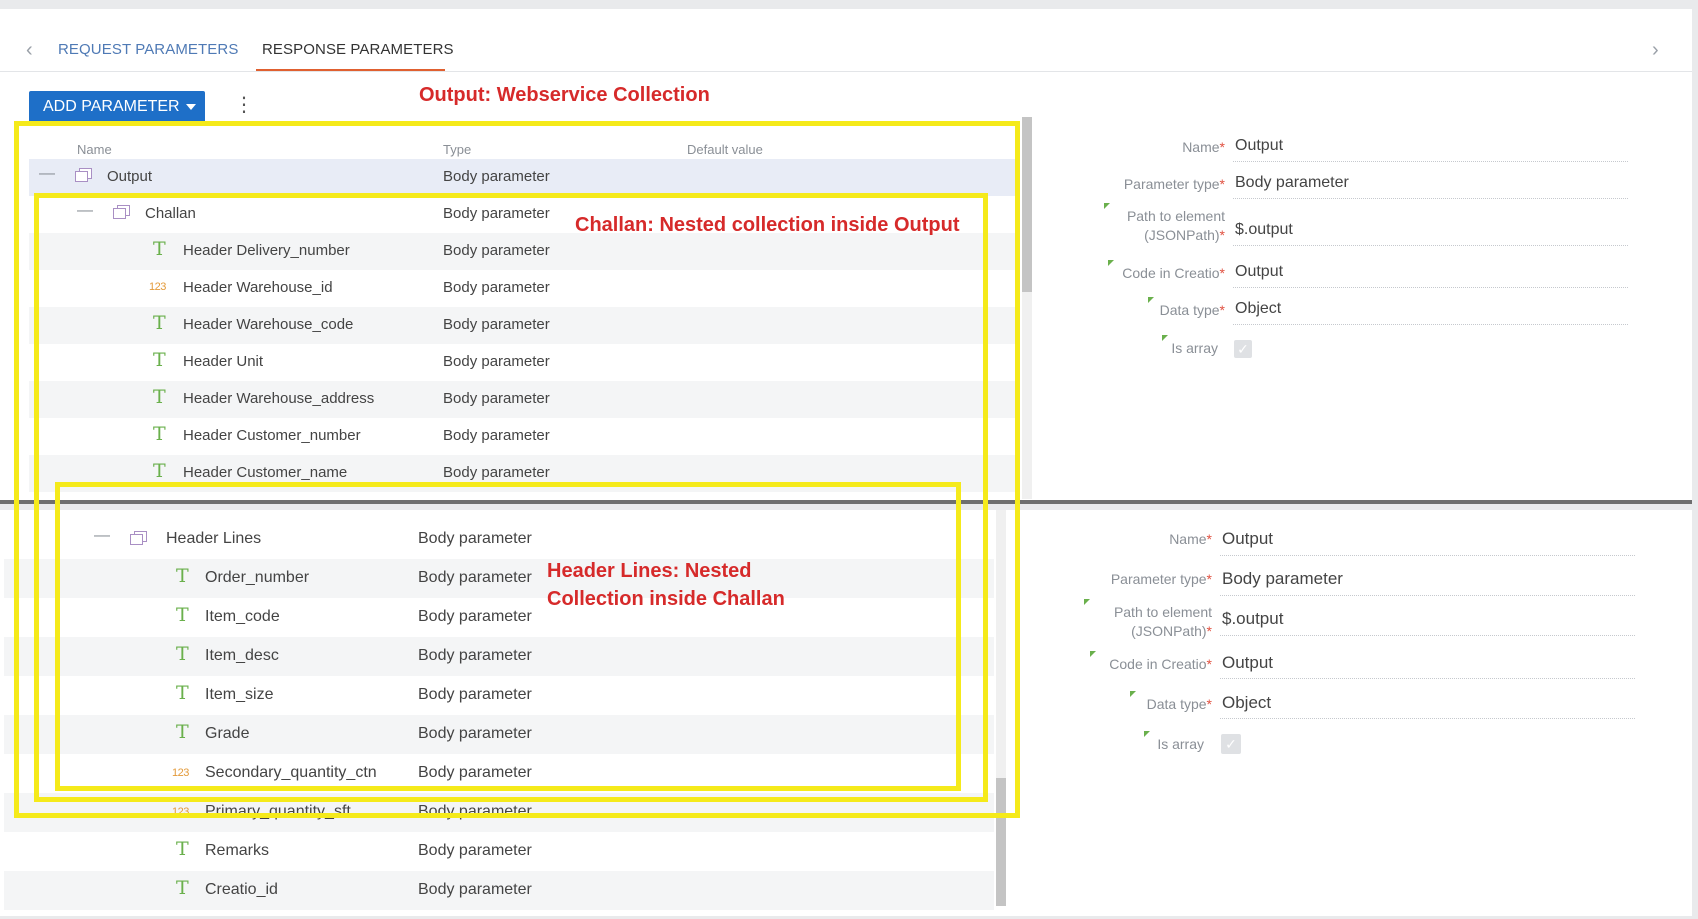  Describe the element at coordinates (239, 694) in the screenshot. I see `row-name: Item_size` at that location.